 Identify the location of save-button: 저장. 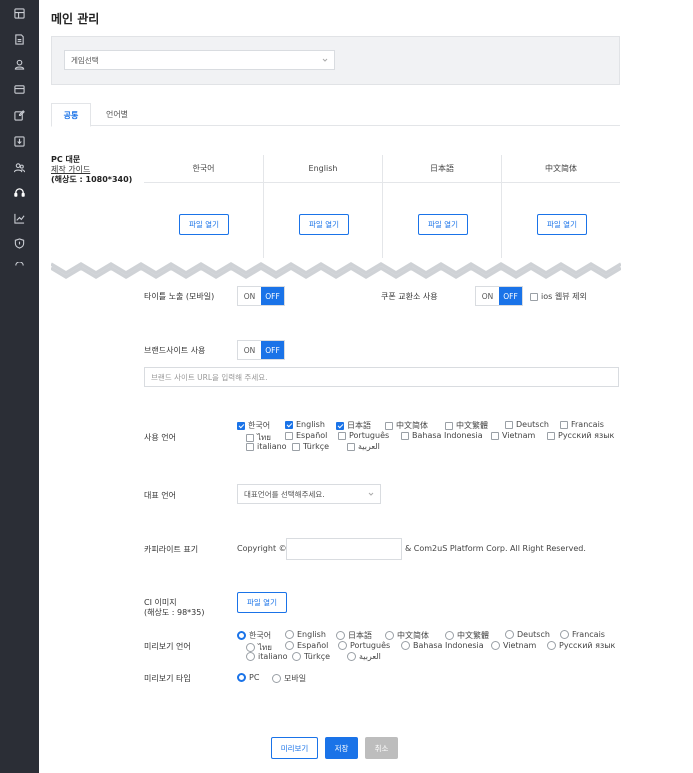
(341, 748).